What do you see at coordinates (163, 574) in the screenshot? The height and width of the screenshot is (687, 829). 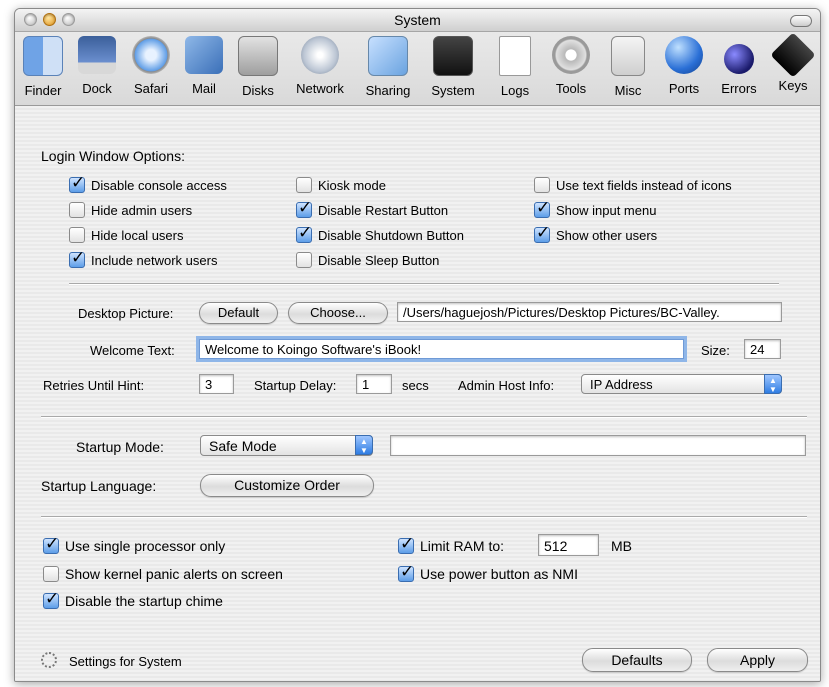 I see `show-kernel-panic-checkbox: Show kernel panic alerts on screen` at bounding box center [163, 574].